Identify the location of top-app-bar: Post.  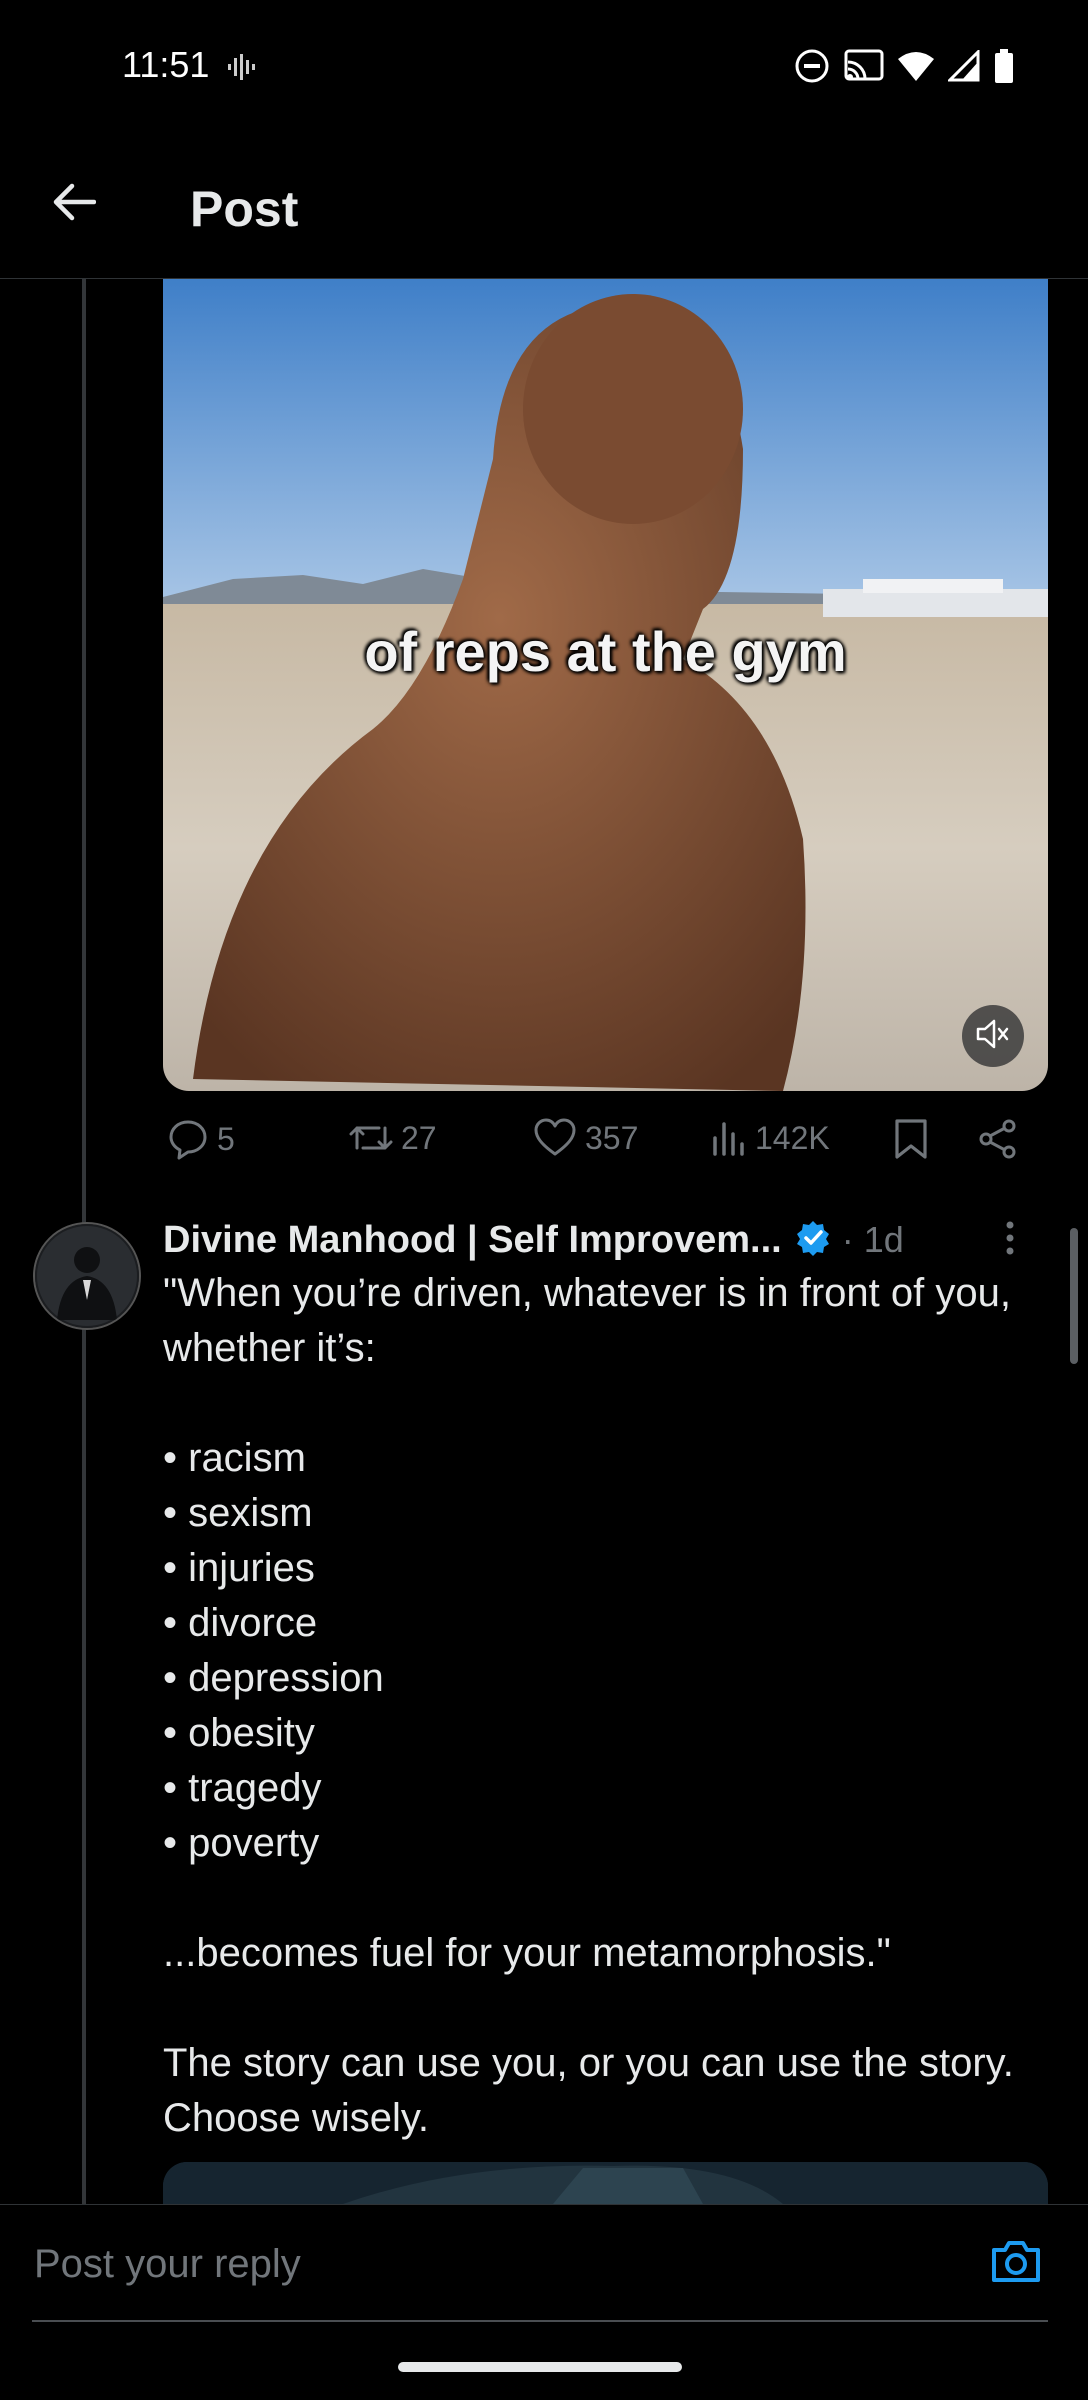
(544, 207).